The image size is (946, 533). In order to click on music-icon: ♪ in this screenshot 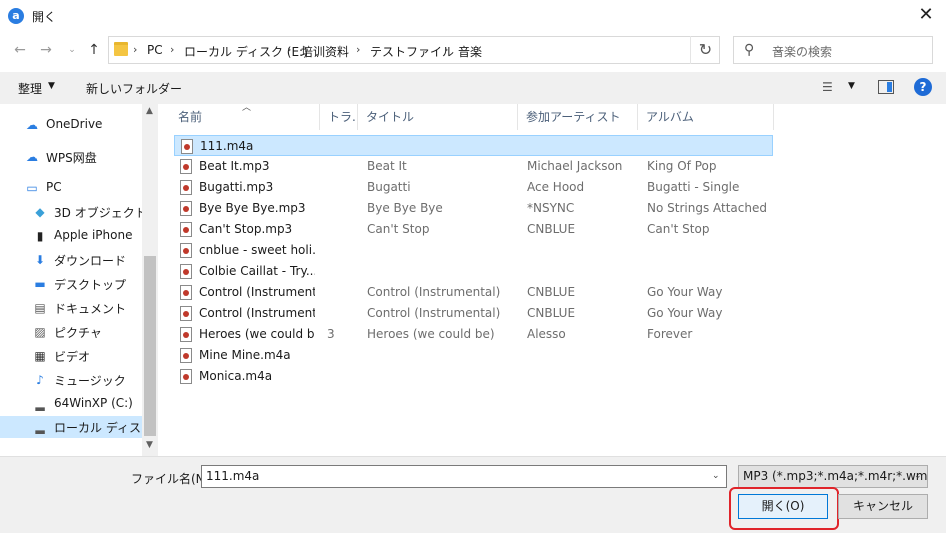, I will do `click(40, 380)`.